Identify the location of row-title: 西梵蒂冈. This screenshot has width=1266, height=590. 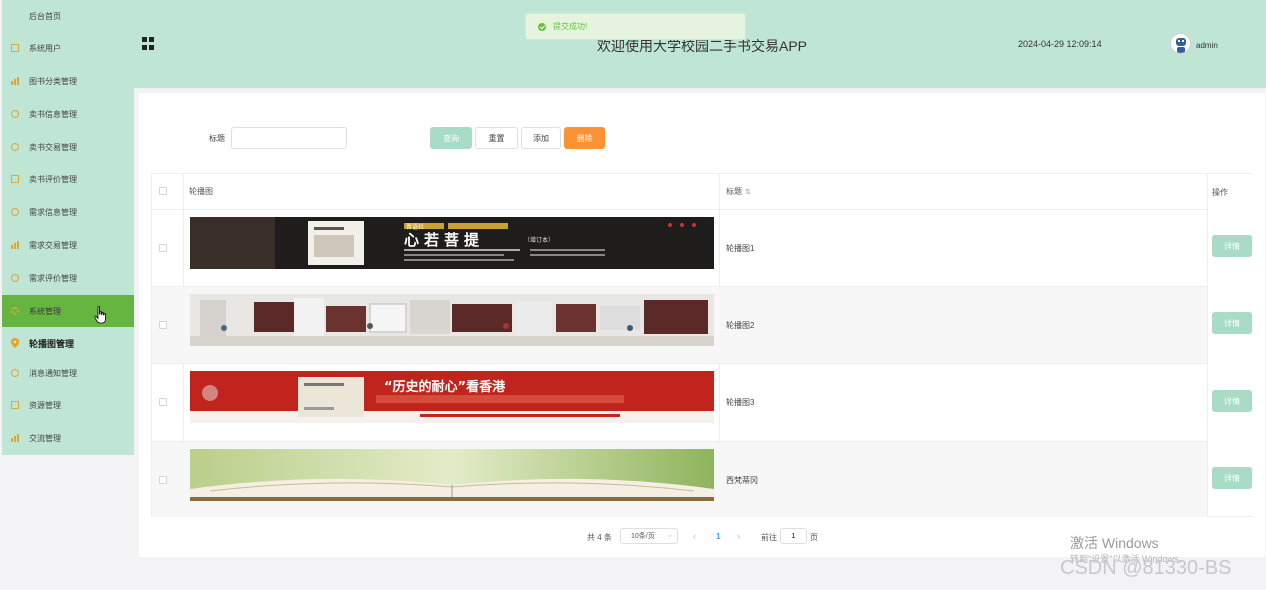
(742, 480).